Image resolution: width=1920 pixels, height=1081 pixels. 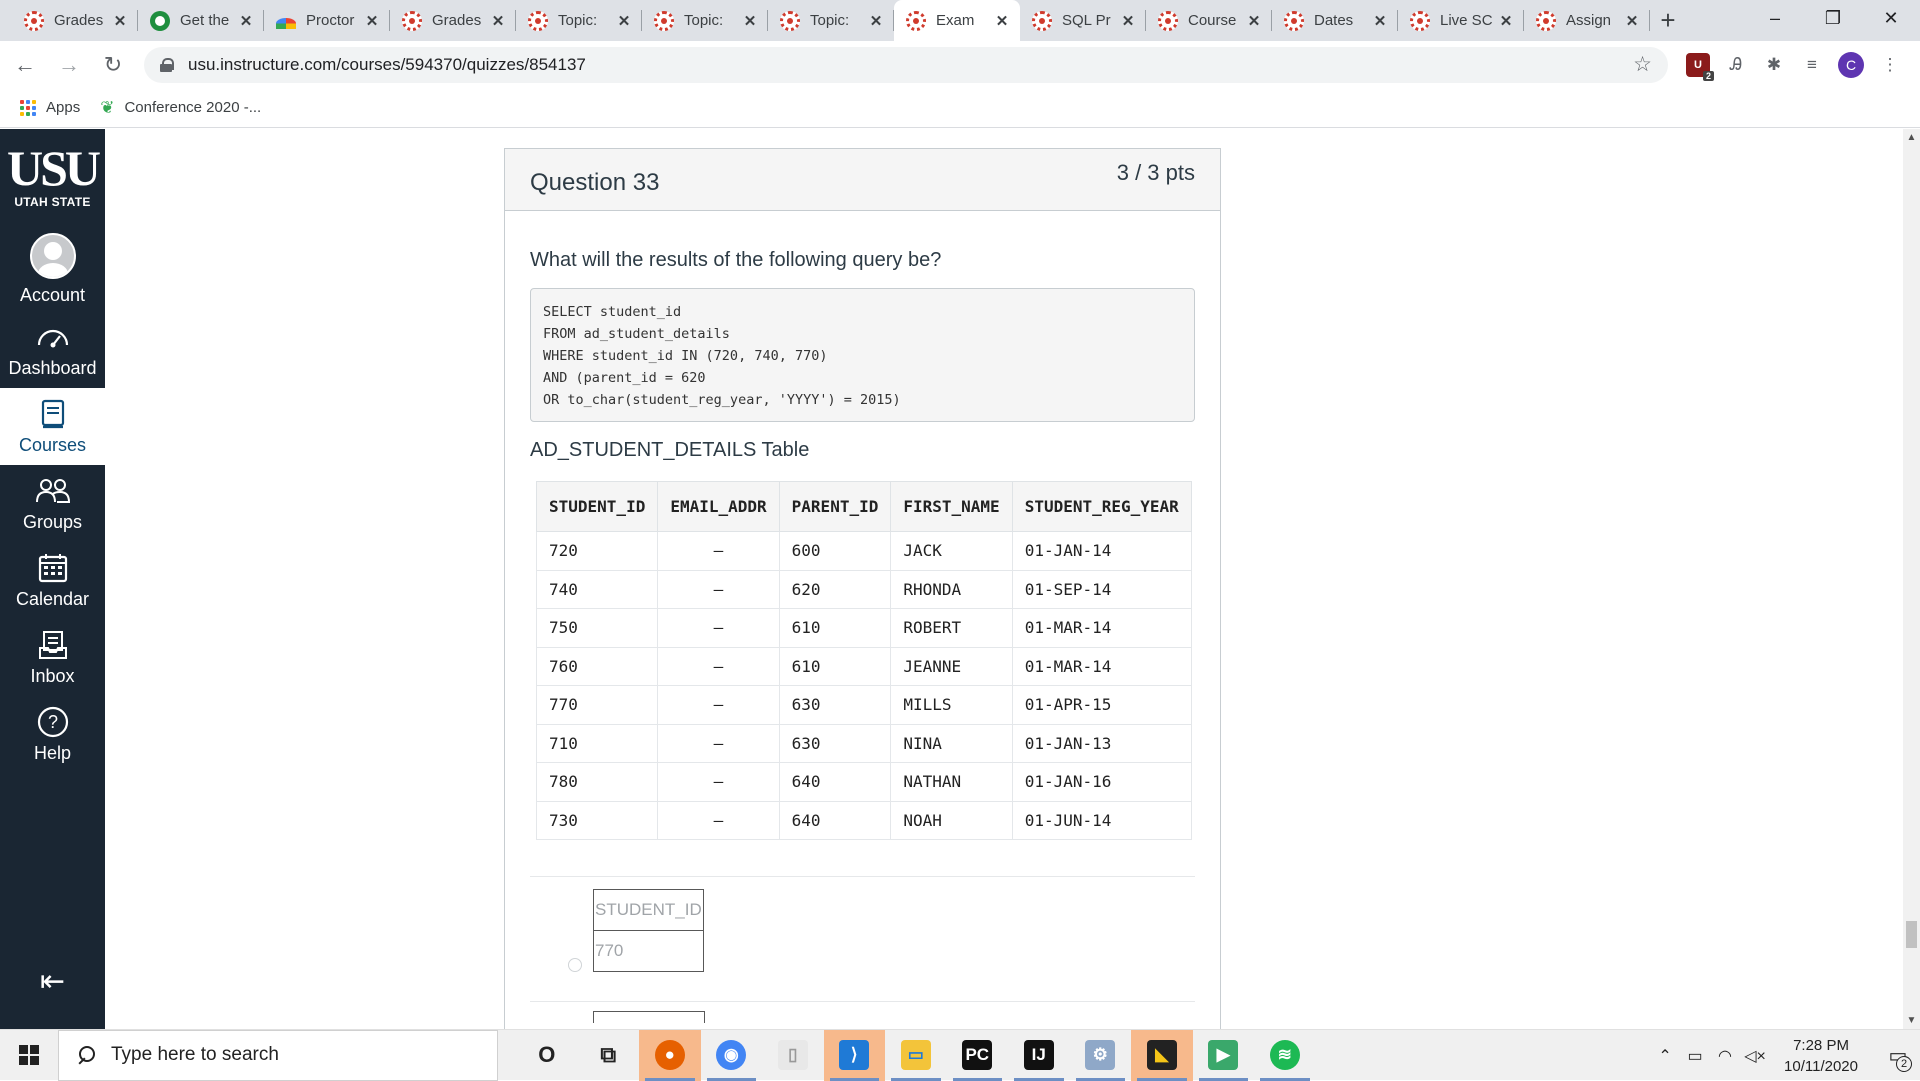 What do you see at coordinates (327, 20) in the screenshot?
I see `browser-tab: Proctor ✕` at bounding box center [327, 20].